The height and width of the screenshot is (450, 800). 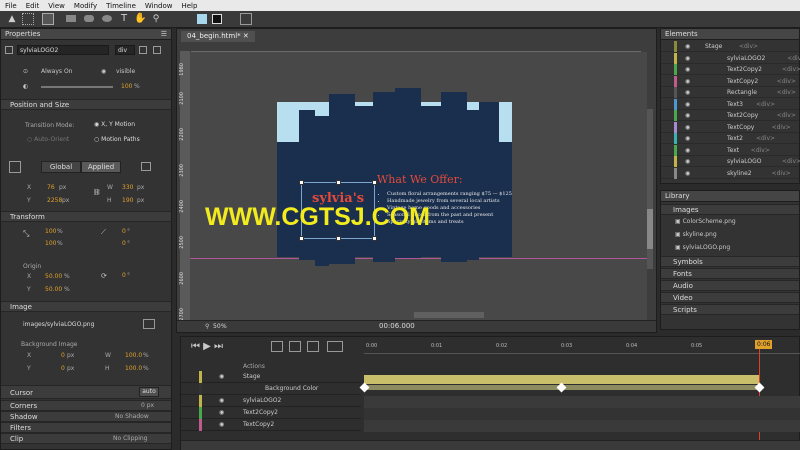 I want to click on align-tool-icon, so click(x=246, y=19).